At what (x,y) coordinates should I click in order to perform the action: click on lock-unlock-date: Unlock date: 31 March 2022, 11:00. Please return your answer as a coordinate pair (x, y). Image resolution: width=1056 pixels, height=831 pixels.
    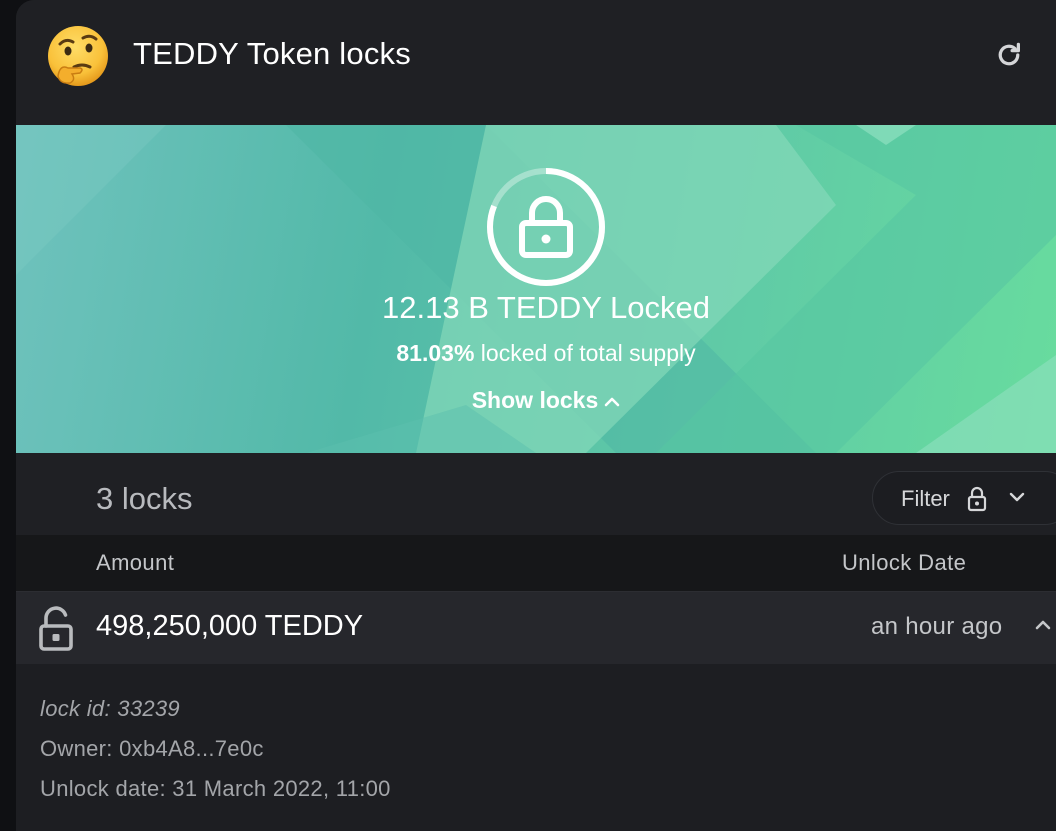
    Looking at the image, I should click on (215, 788).